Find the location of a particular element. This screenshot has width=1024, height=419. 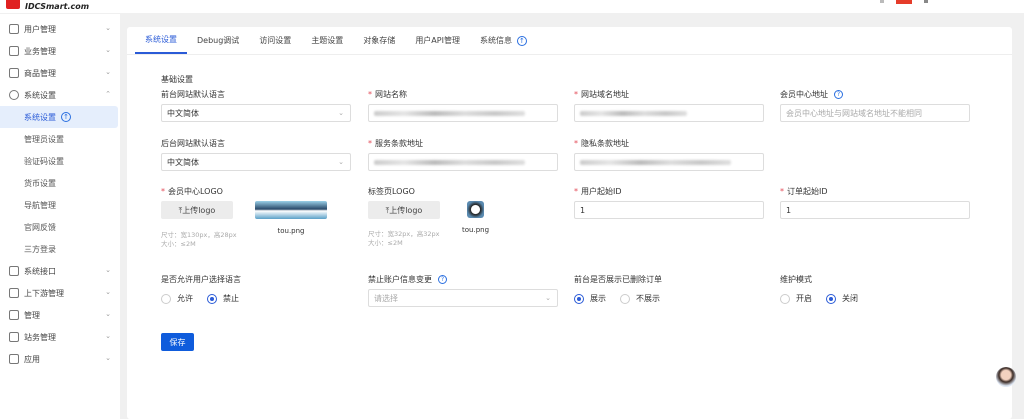

label: 管理 is located at coordinates (32, 315).